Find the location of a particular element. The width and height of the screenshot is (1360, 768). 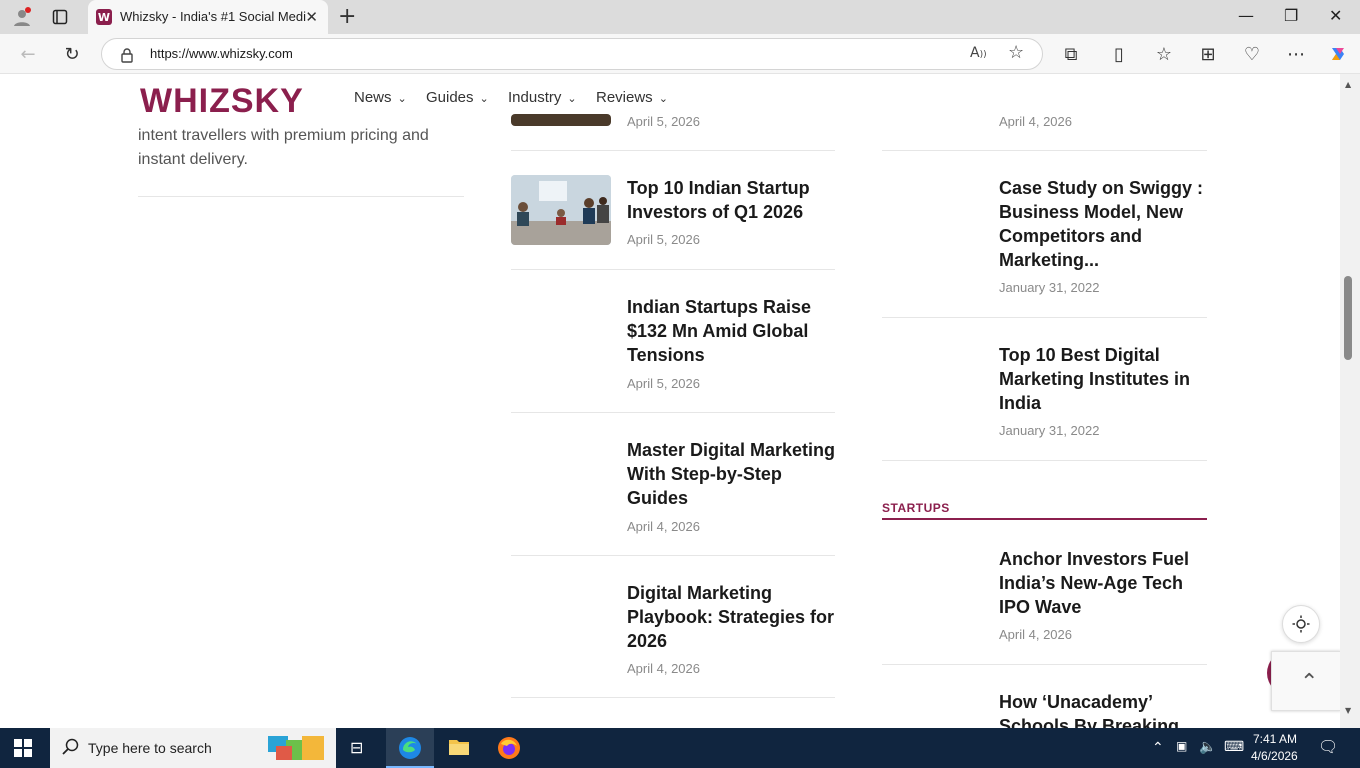

nav-guides: Guides ⌄ is located at coordinates (457, 97).